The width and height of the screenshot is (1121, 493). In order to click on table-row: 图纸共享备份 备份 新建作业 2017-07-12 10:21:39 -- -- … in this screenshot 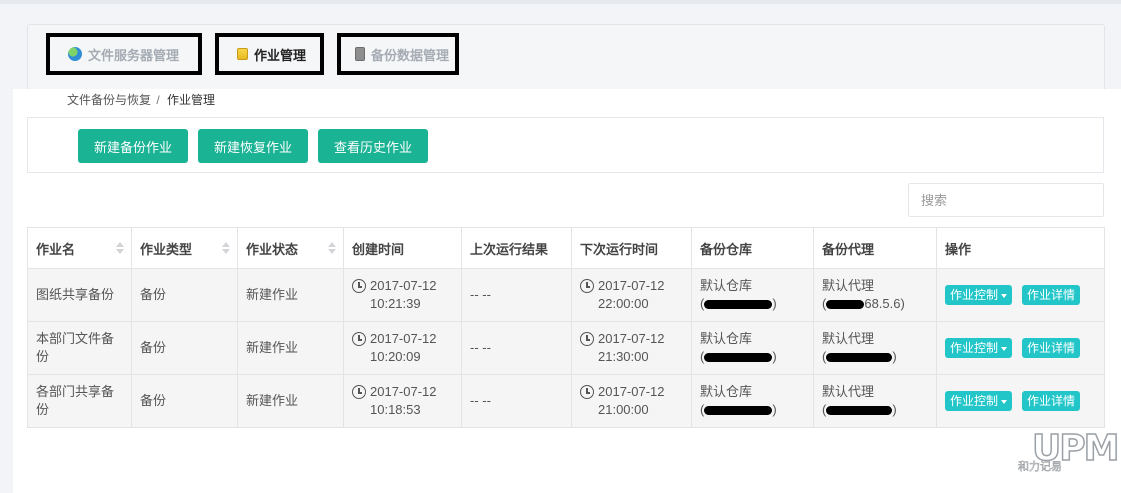, I will do `click(566, 295)`.